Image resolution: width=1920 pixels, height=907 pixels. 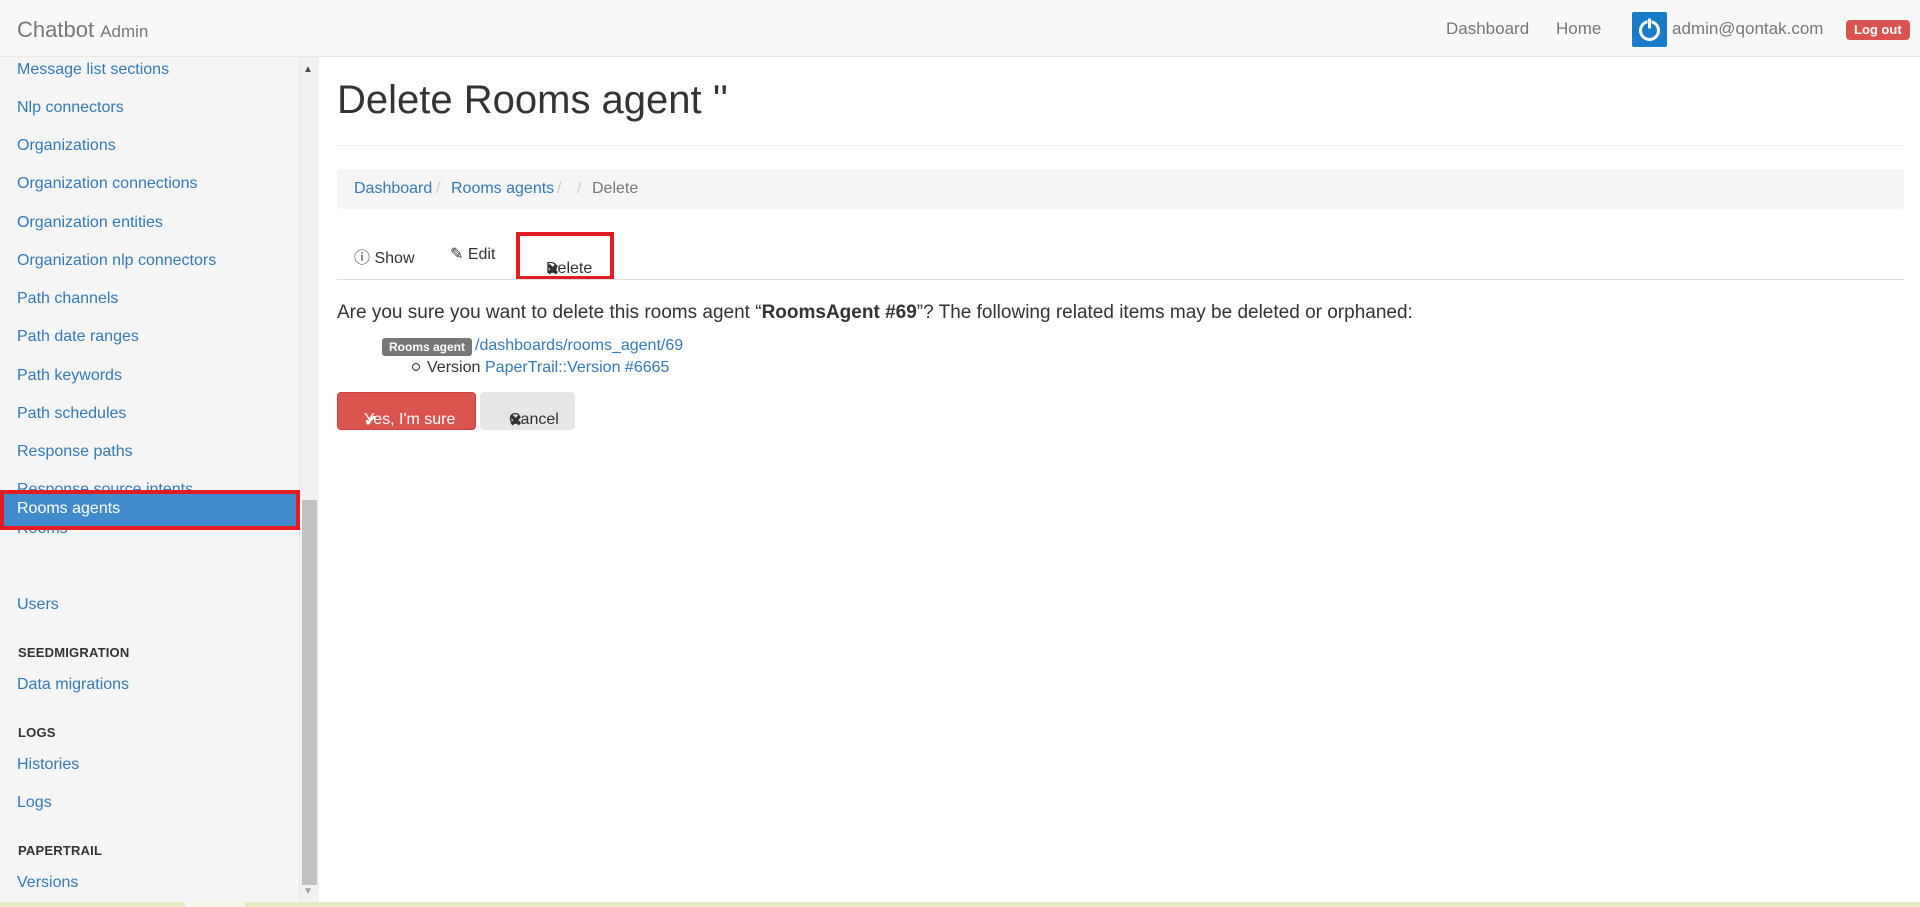 What do you see at coordinates (533, 100) in the screenshot?
I see `page-title: Delete Rooms agent ''` at bounding box center [533, 100].